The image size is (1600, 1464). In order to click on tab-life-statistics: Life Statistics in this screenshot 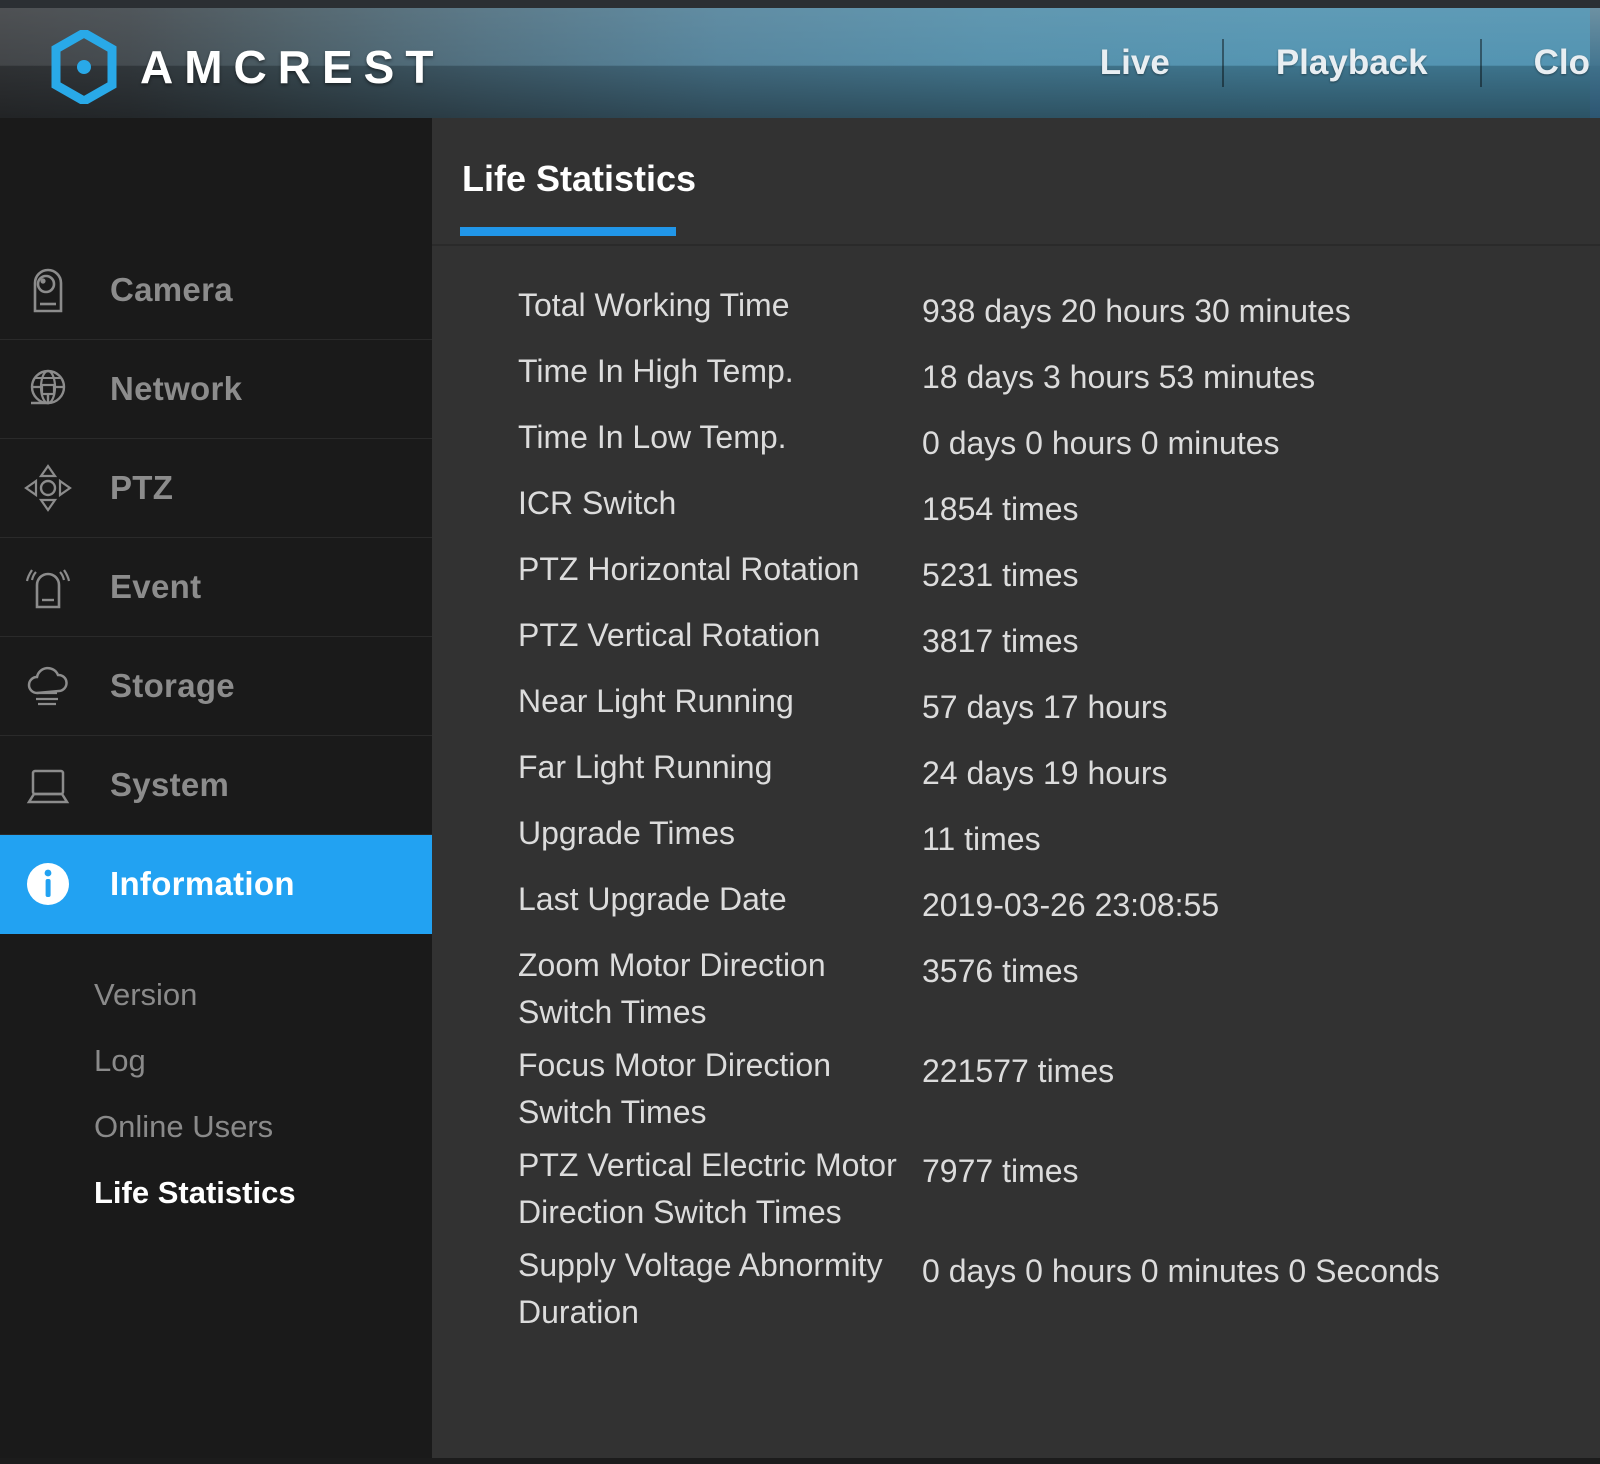, I will do `click(579, 179)`.